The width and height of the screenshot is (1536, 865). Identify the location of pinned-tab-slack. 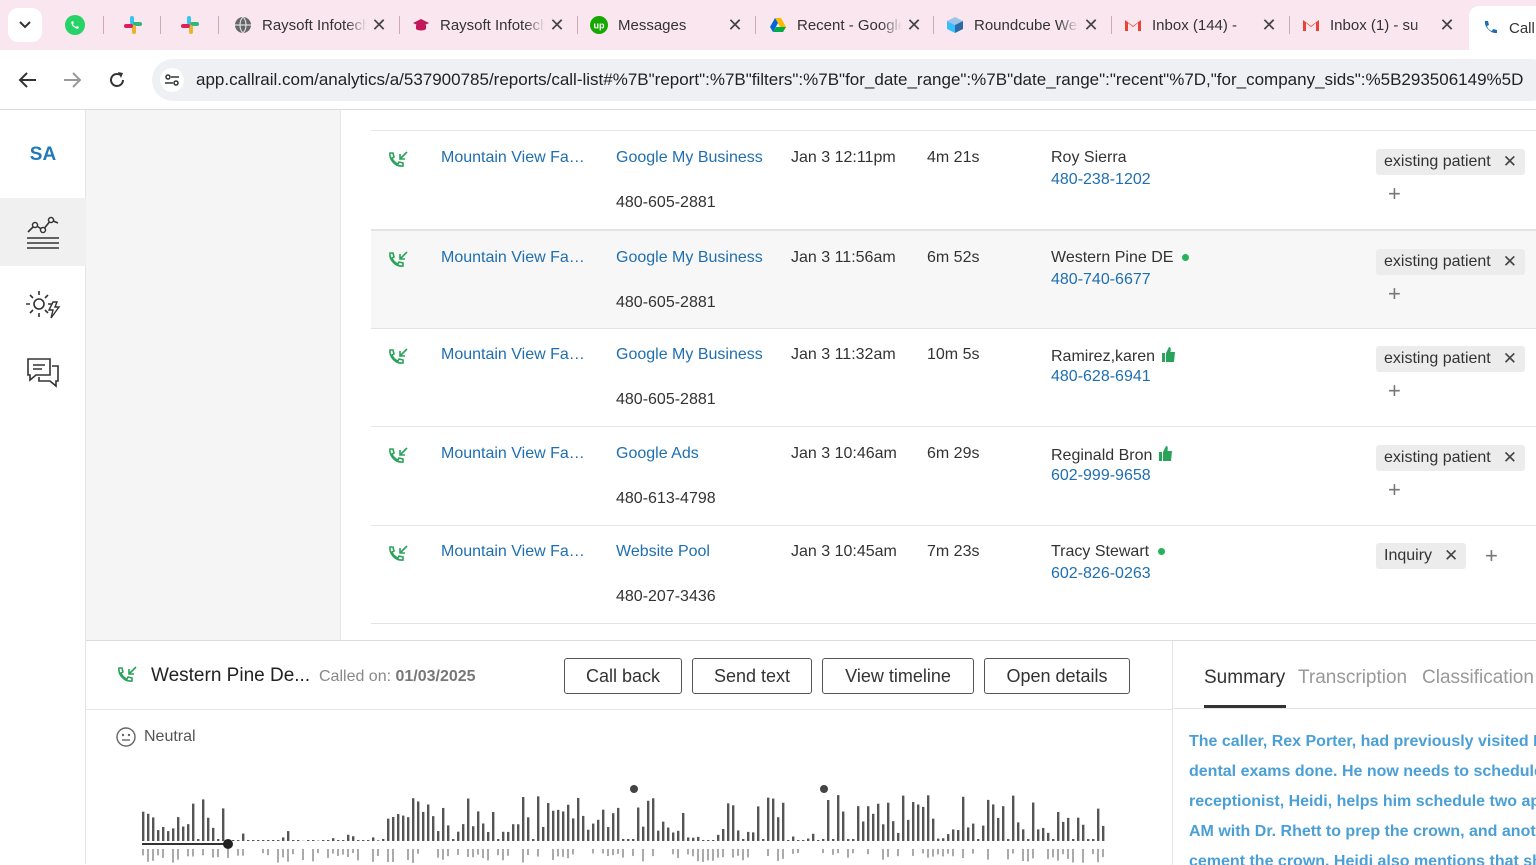
(133, 25).